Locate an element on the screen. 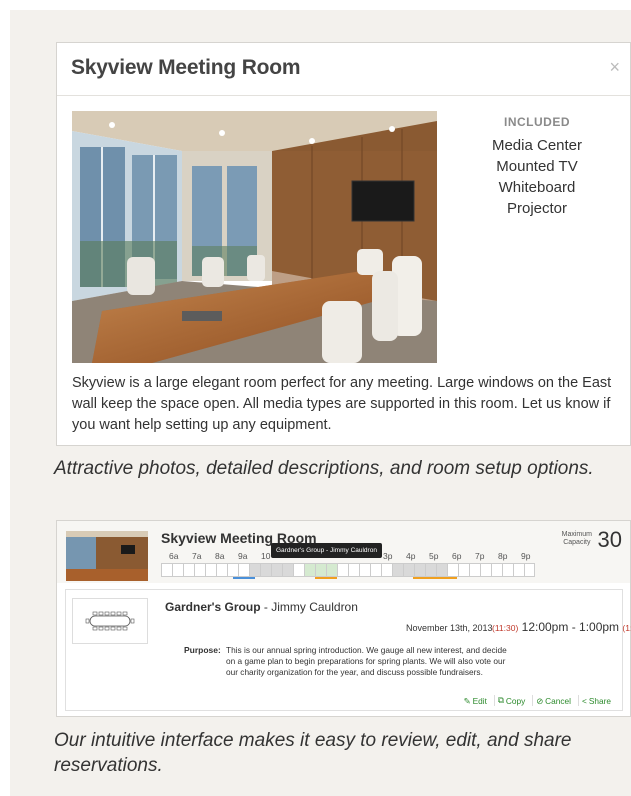  organizer-name: Jimmy Cauldron is located at coordinates (314, 607).